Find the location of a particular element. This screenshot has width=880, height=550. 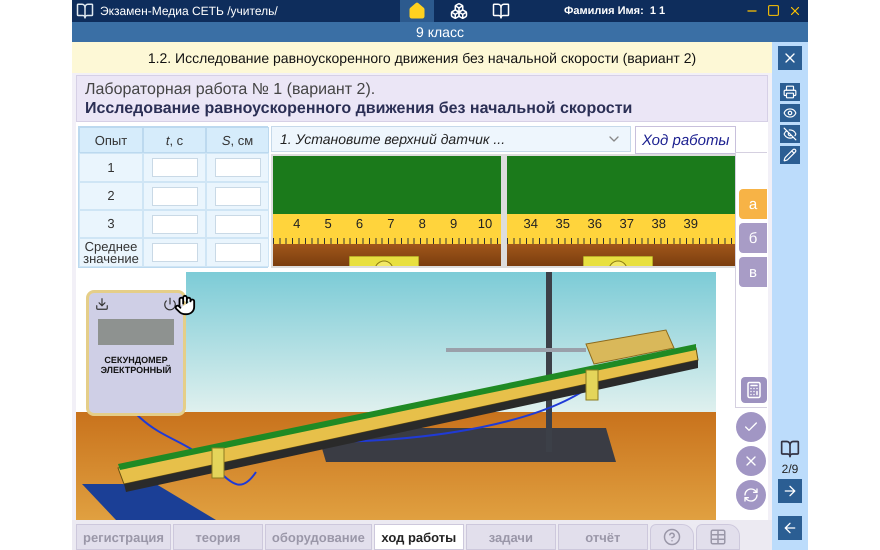

close-button is located at coordinates (790, 58).